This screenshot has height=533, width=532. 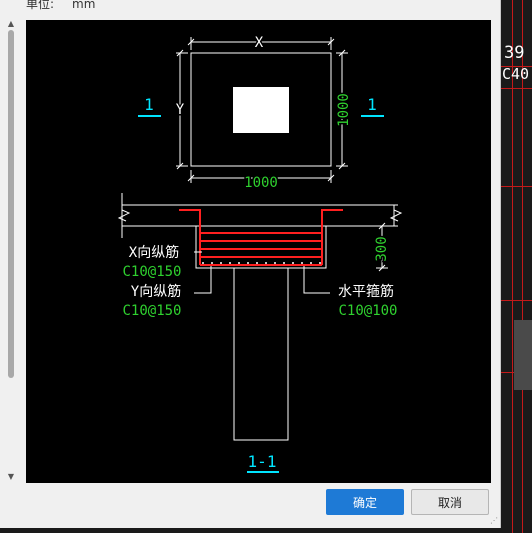 What do you see at coordinates (40, 5) in the screenshot?
I see `unit-label: 单位:` at bounding box center [40, 5].